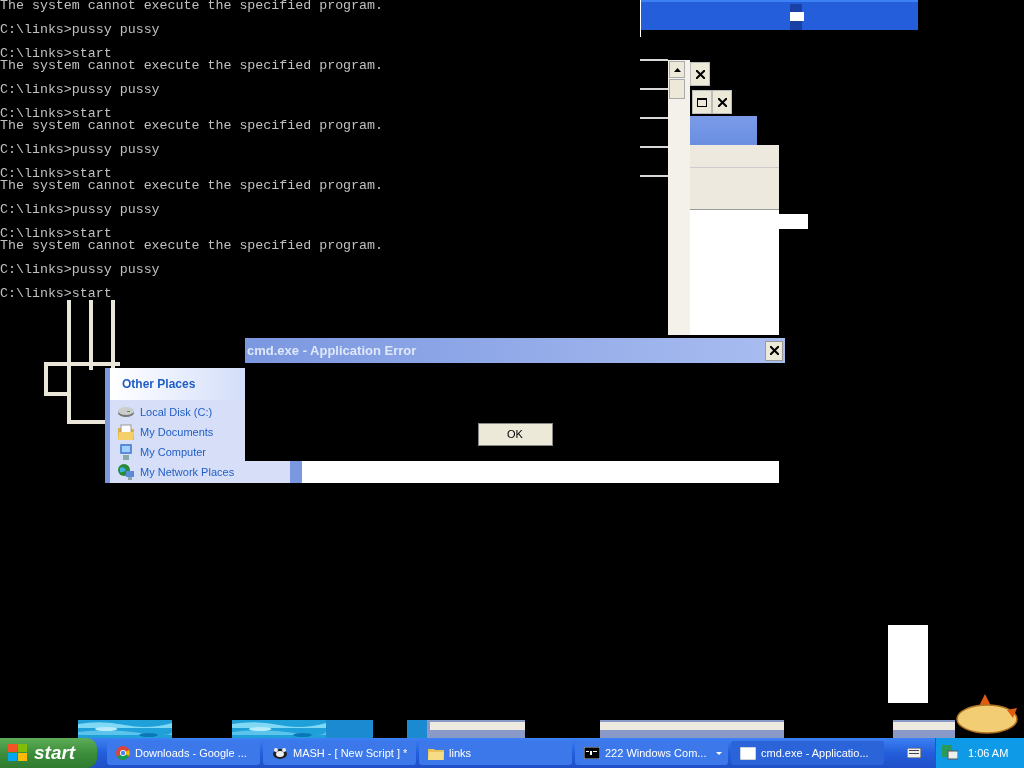 Image resolution: width=1024 pixels, height=768 pixels. I want to click on place-link: My Computer, so click(203, 452).